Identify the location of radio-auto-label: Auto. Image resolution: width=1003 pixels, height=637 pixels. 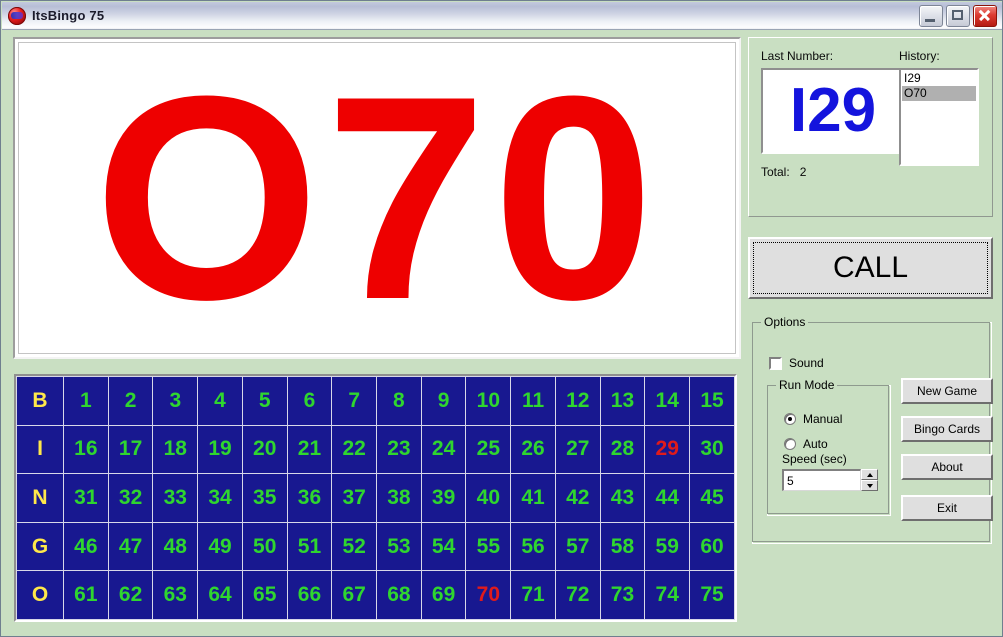
(815, 444).